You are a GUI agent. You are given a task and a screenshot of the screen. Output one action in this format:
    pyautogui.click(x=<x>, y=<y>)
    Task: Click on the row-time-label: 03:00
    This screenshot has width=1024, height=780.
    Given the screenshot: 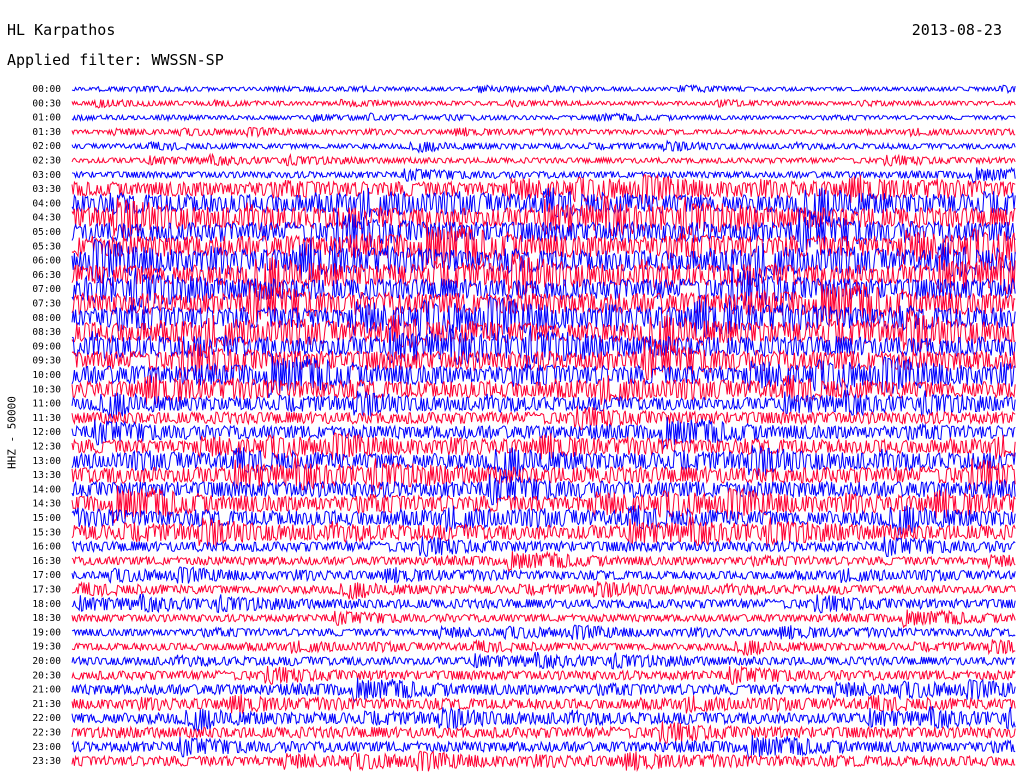 What is the action you would take?
    pyautogui.click(x=46, y=175)
    